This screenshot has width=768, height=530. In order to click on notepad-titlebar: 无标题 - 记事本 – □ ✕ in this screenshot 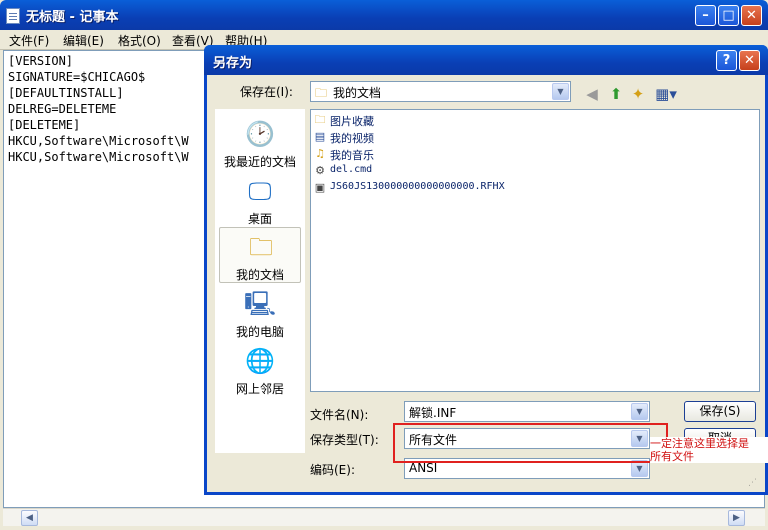, I will do `click(384, 15)`.